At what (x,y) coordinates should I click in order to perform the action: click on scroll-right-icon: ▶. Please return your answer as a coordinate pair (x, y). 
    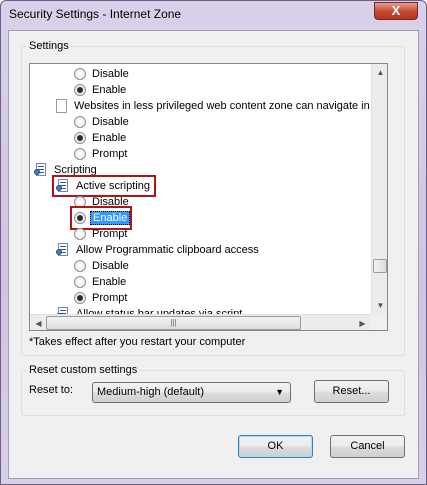
    Looking at the image, I should click on (362, 322).